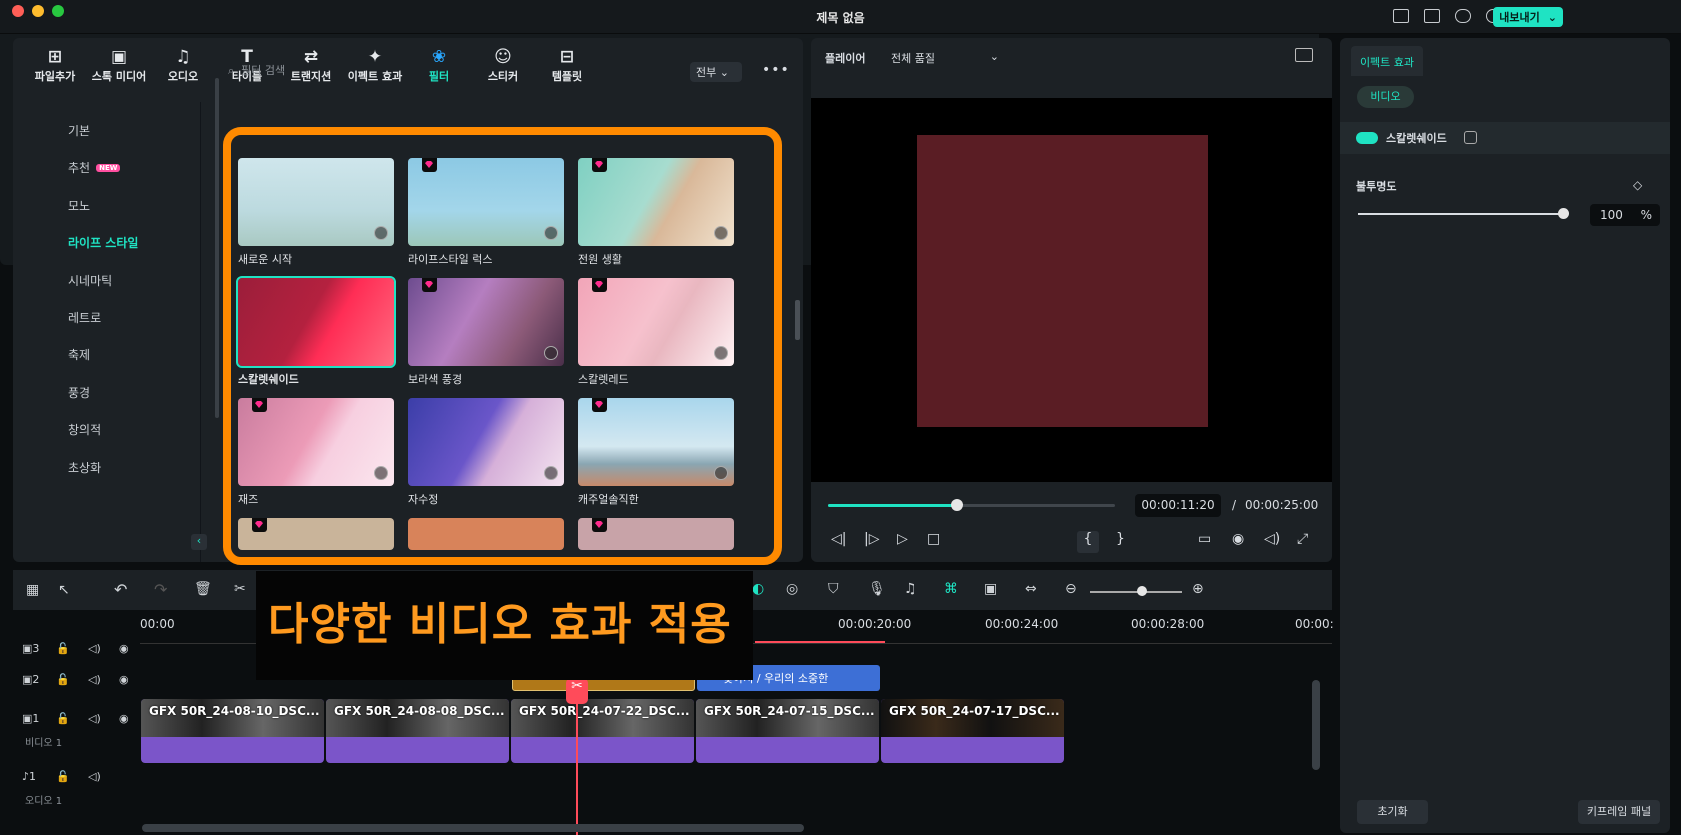 The width and height of the screenshot is (1681, 835). What do you see at coordinates (183, 65) in the screenshot?
I see `tool-music: ♫ 오디오` at bounding box center [183, 65].